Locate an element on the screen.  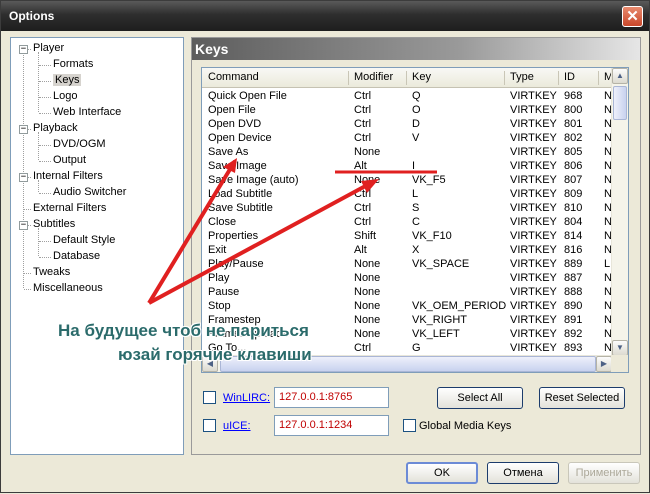
column-header-key: Key is located at coordinates (421, 77).